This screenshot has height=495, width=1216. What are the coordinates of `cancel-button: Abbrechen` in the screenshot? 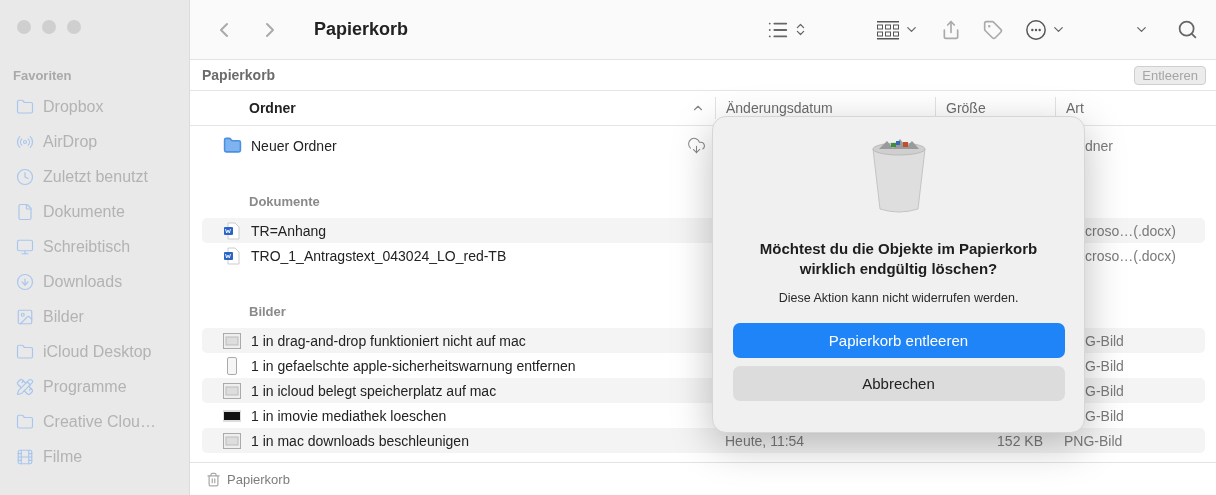 It's located at (898, 383).